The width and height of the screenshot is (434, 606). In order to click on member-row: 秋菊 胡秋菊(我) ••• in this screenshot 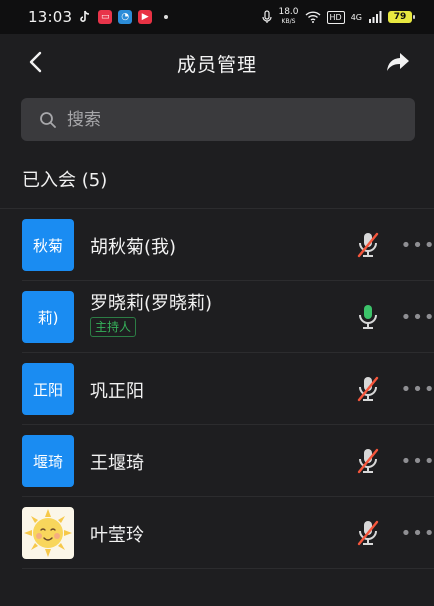, I will do `click(228, 245)`.